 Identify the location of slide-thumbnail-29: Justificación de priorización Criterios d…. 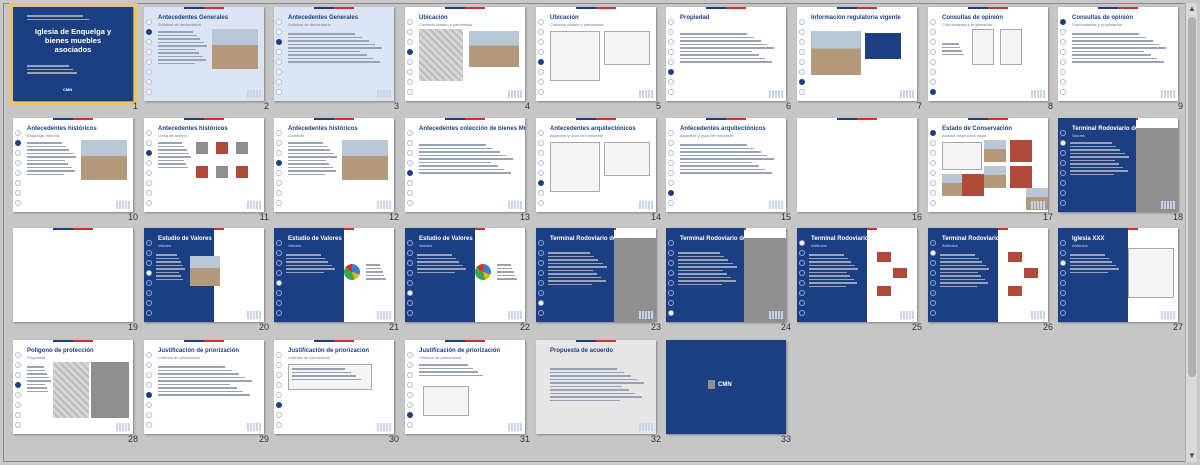
(209, 393).